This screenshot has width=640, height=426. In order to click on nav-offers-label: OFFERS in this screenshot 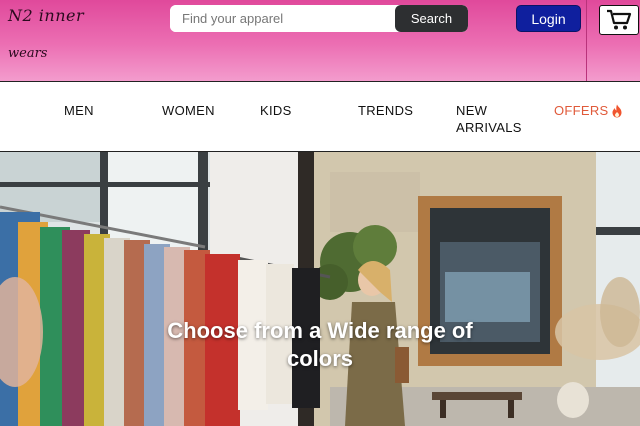, I will do `click(581, 110)`.